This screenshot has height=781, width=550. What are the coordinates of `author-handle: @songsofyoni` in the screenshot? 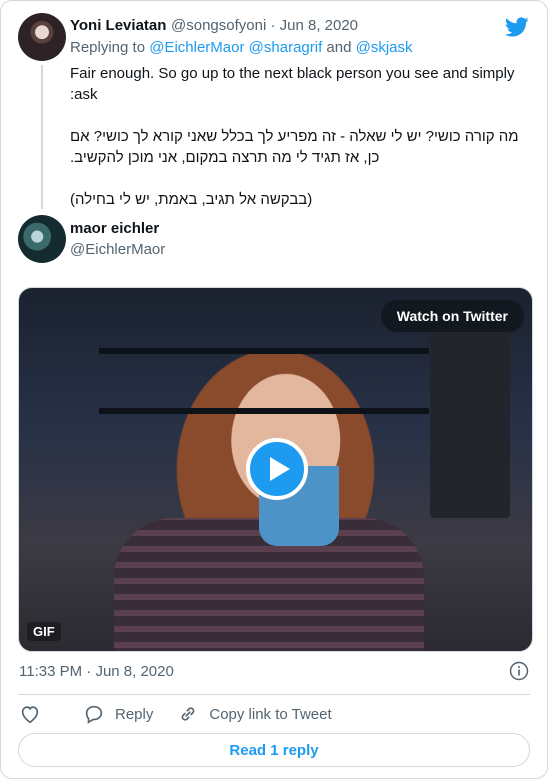 It's located at (218, 25).